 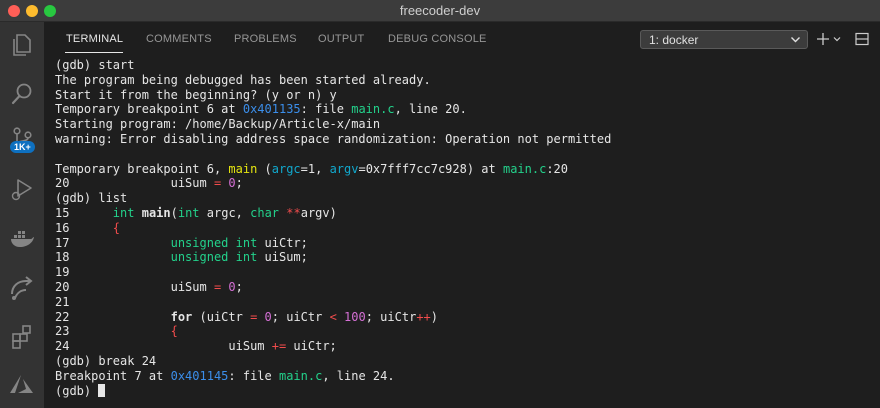 What do you see at coordinates (22, 94) in the screenshot?
I see `search-icon` at bounding box center [22, 94].